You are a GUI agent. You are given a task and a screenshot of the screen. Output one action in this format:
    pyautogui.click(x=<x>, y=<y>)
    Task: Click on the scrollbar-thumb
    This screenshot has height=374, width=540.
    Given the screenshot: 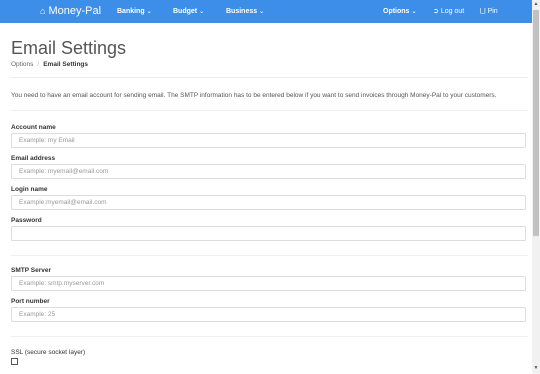 What is the action you would take?
    pyautogui.click(x=536, y=123)
    